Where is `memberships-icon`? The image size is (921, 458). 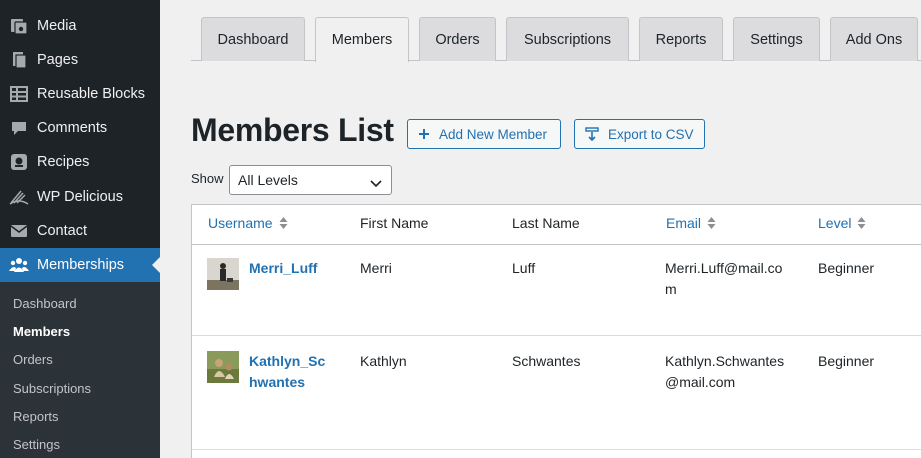 memberships-icon is located at coordinates (19, 265).